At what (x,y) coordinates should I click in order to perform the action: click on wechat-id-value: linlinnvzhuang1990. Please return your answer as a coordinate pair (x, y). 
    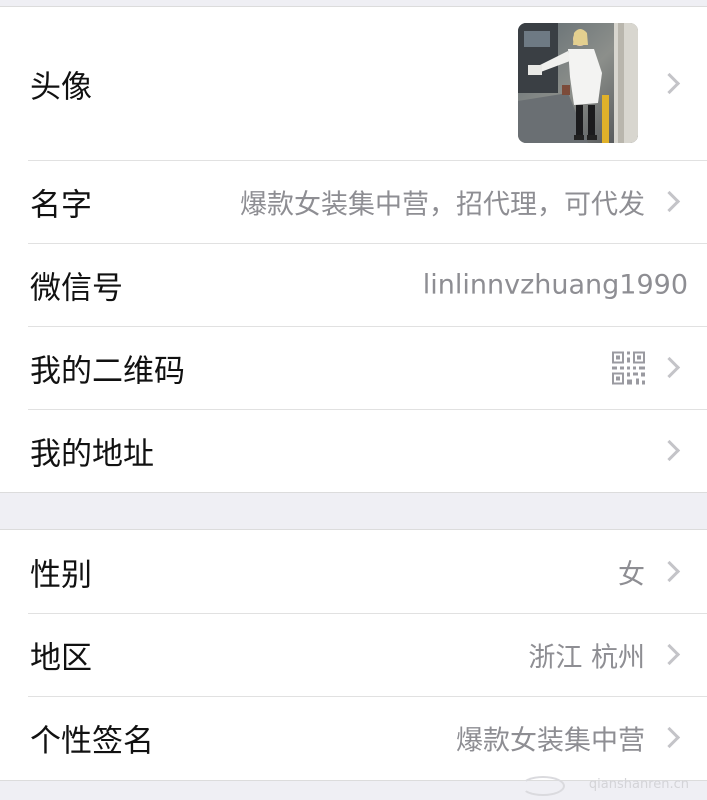
    Looking at the image, I should click on (555, 284).